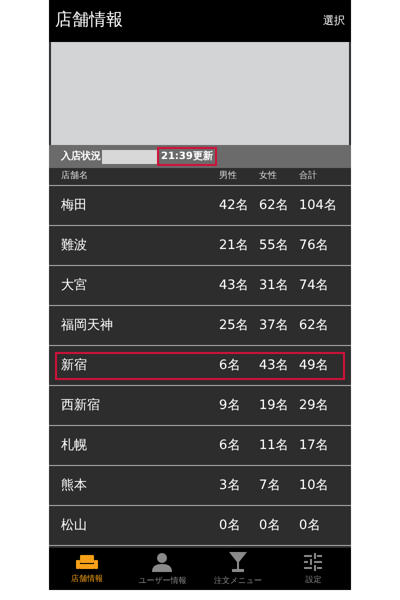 This screenshot has height=600, width=400. Describe the element at coordinates (89, 20) in the screenshot. I see `screen-title: 店舗情報` at that location.